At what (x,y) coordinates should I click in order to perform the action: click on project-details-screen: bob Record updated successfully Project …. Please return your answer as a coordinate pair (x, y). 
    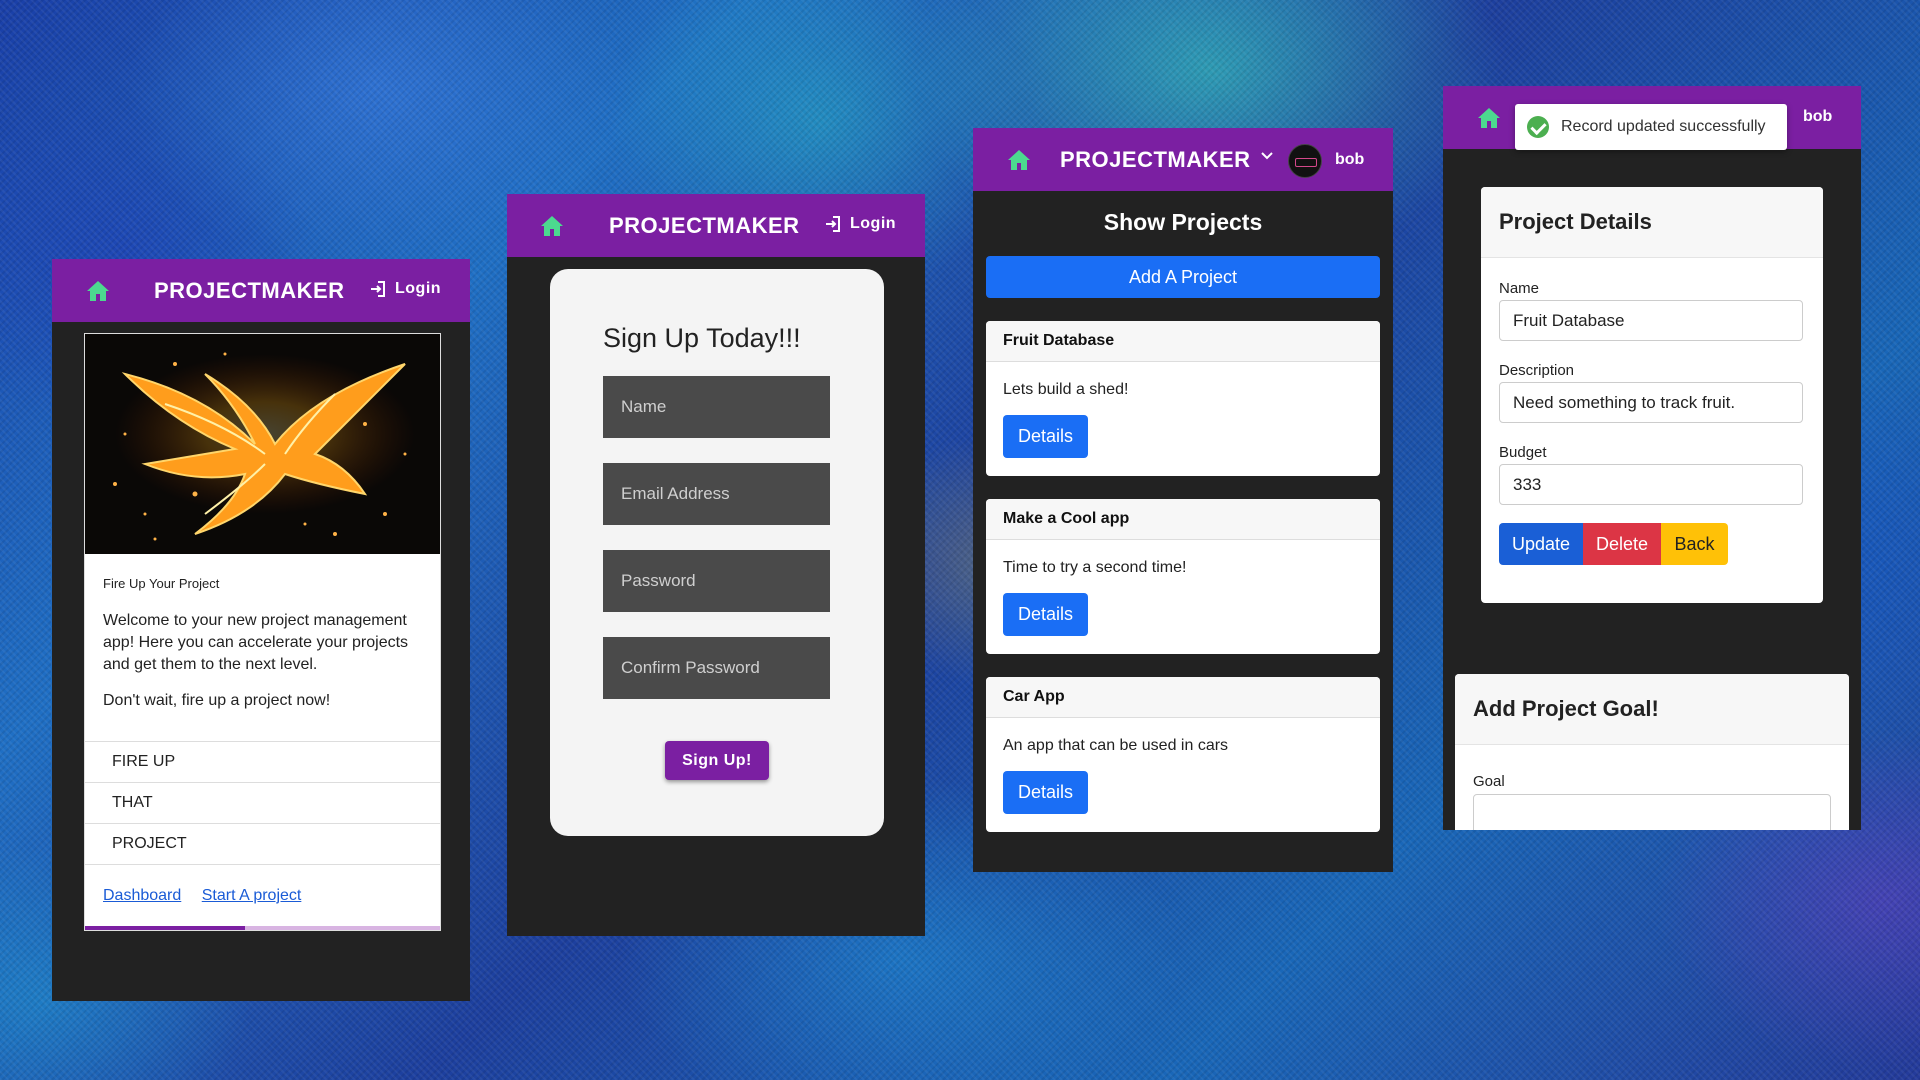
    Looking at the image, I should click on (1652, 458).